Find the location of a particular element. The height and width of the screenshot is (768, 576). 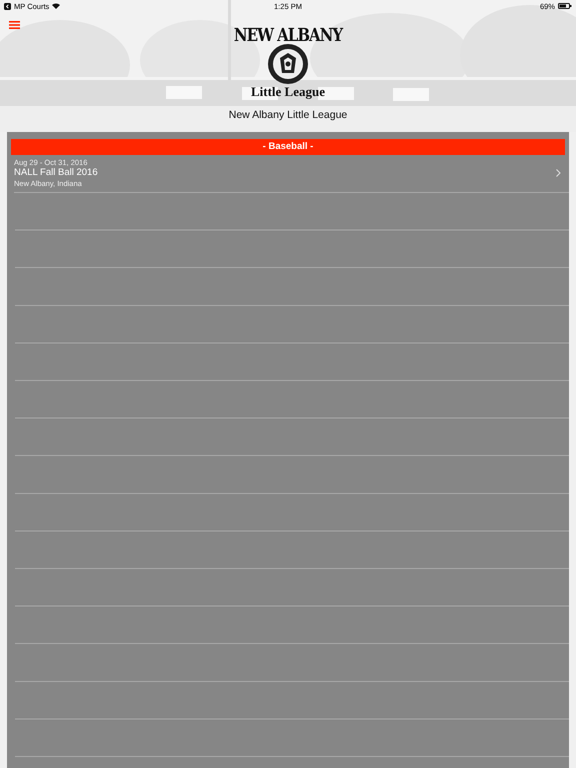

menu-icon is located at coordinates (14, 23).